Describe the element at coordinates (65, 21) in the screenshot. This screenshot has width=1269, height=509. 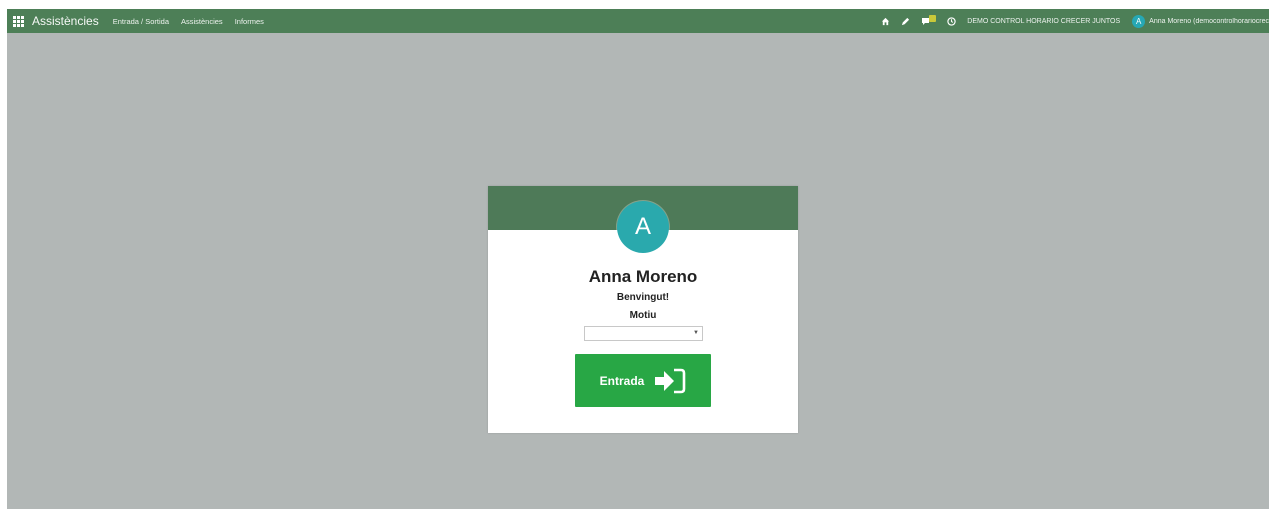
I see `app-title: Assistències` at that location.